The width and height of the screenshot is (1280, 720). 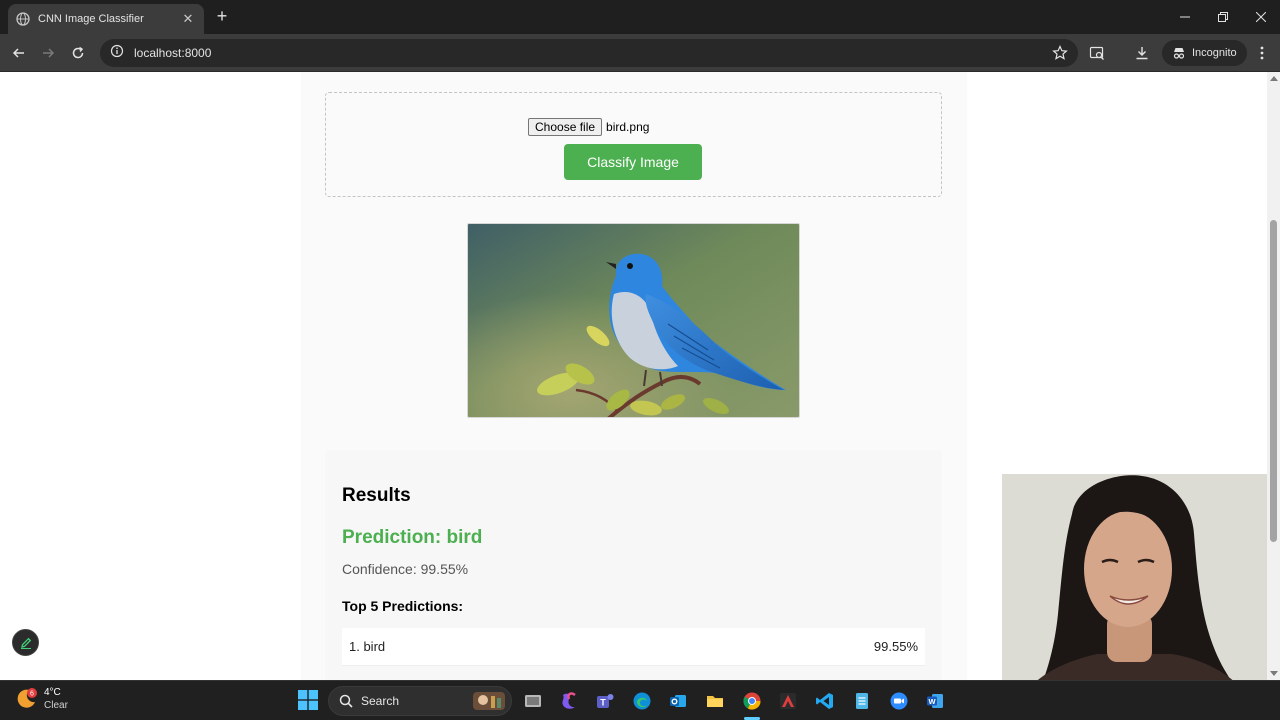 I want to click on edge-icon, so click(x=642, y=701).